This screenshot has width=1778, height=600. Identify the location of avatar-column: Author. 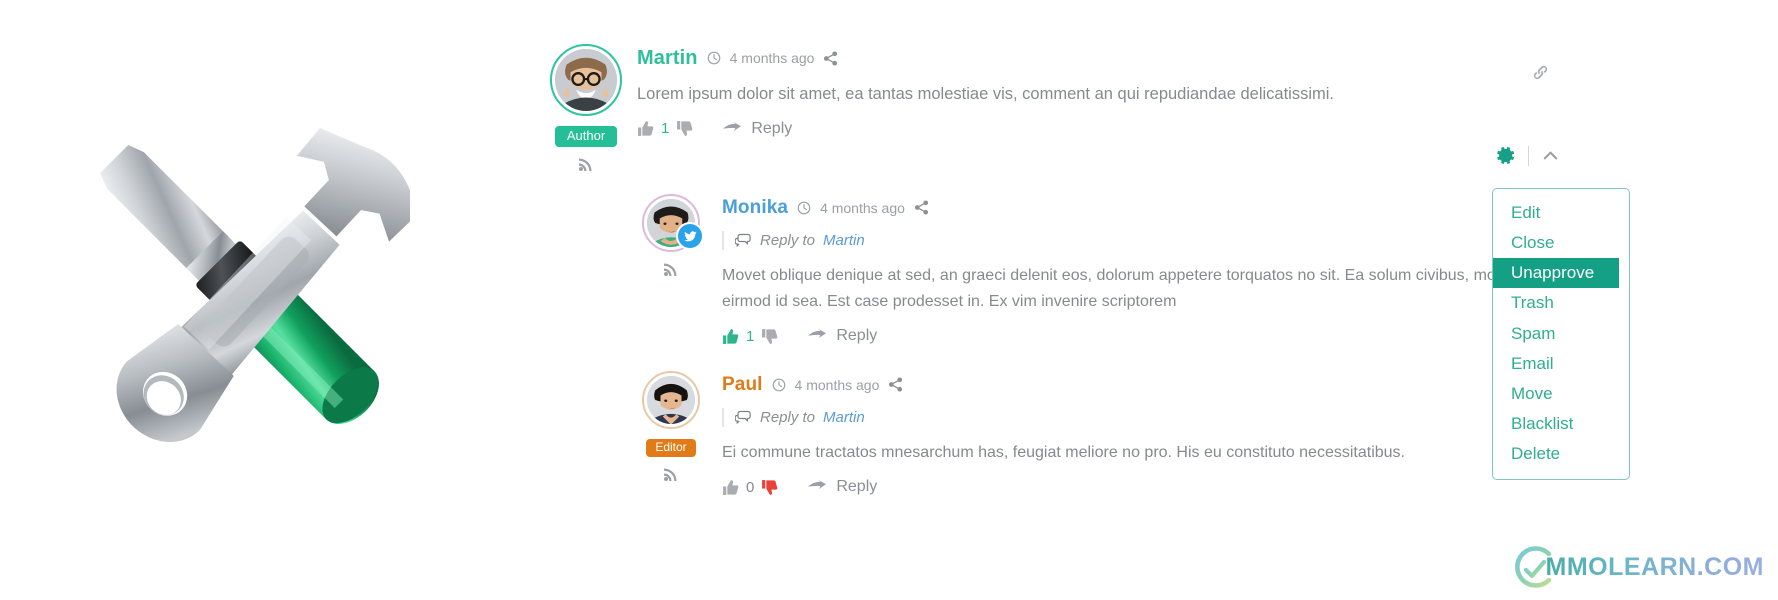
(586, 106).